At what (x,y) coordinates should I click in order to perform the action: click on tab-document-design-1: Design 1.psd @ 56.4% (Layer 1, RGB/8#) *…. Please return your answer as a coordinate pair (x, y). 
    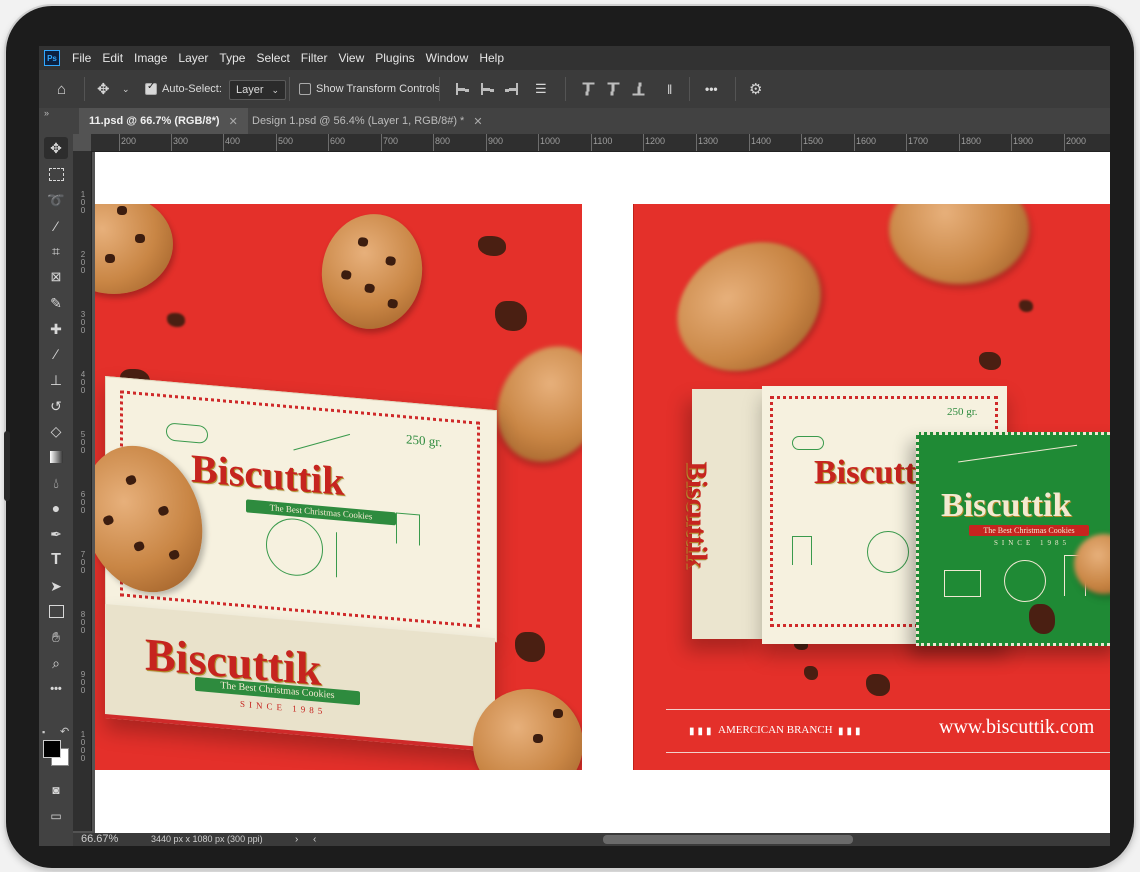
    Looking at the image, I should click on (367, 121).